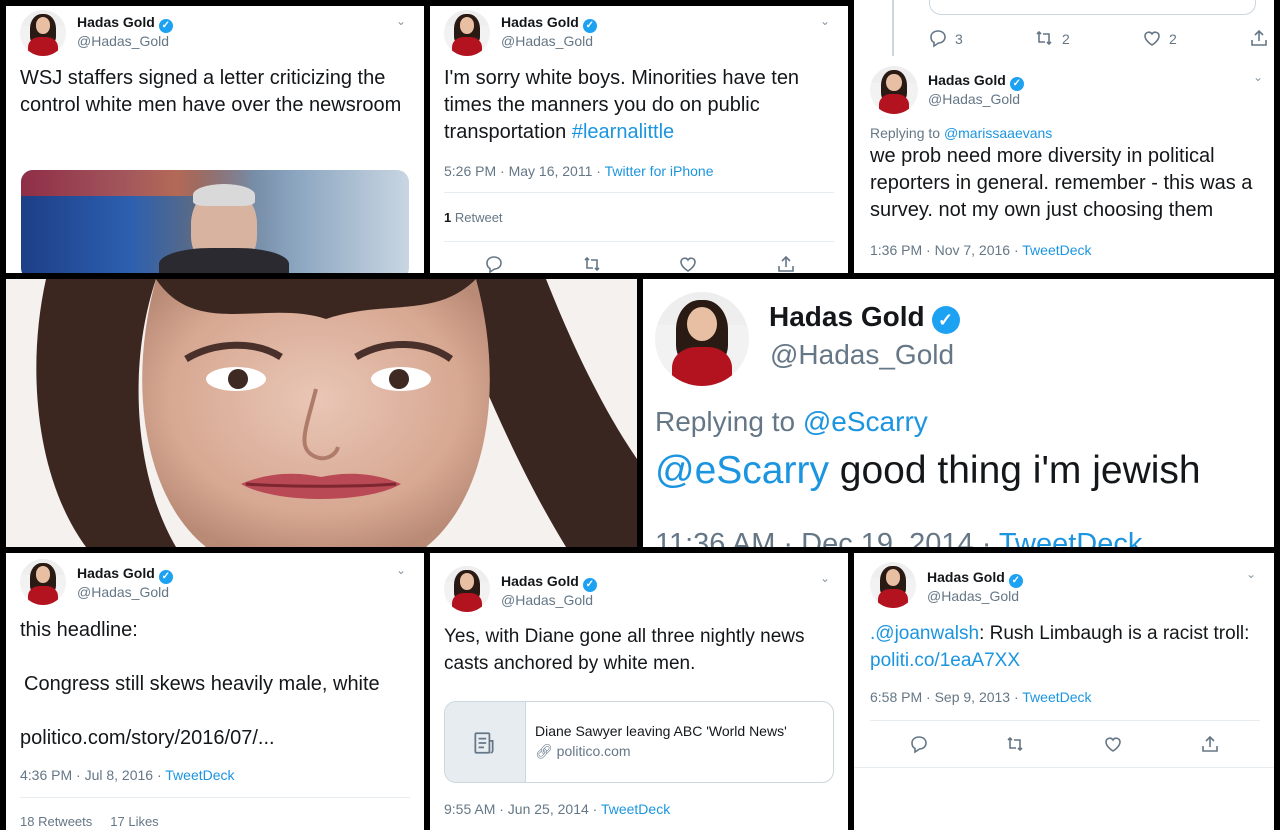 The image size is (1280, 830). I want to click on tweet-time: 4:36 PM · Jul 8, 2016 ·, so click(92, 775).